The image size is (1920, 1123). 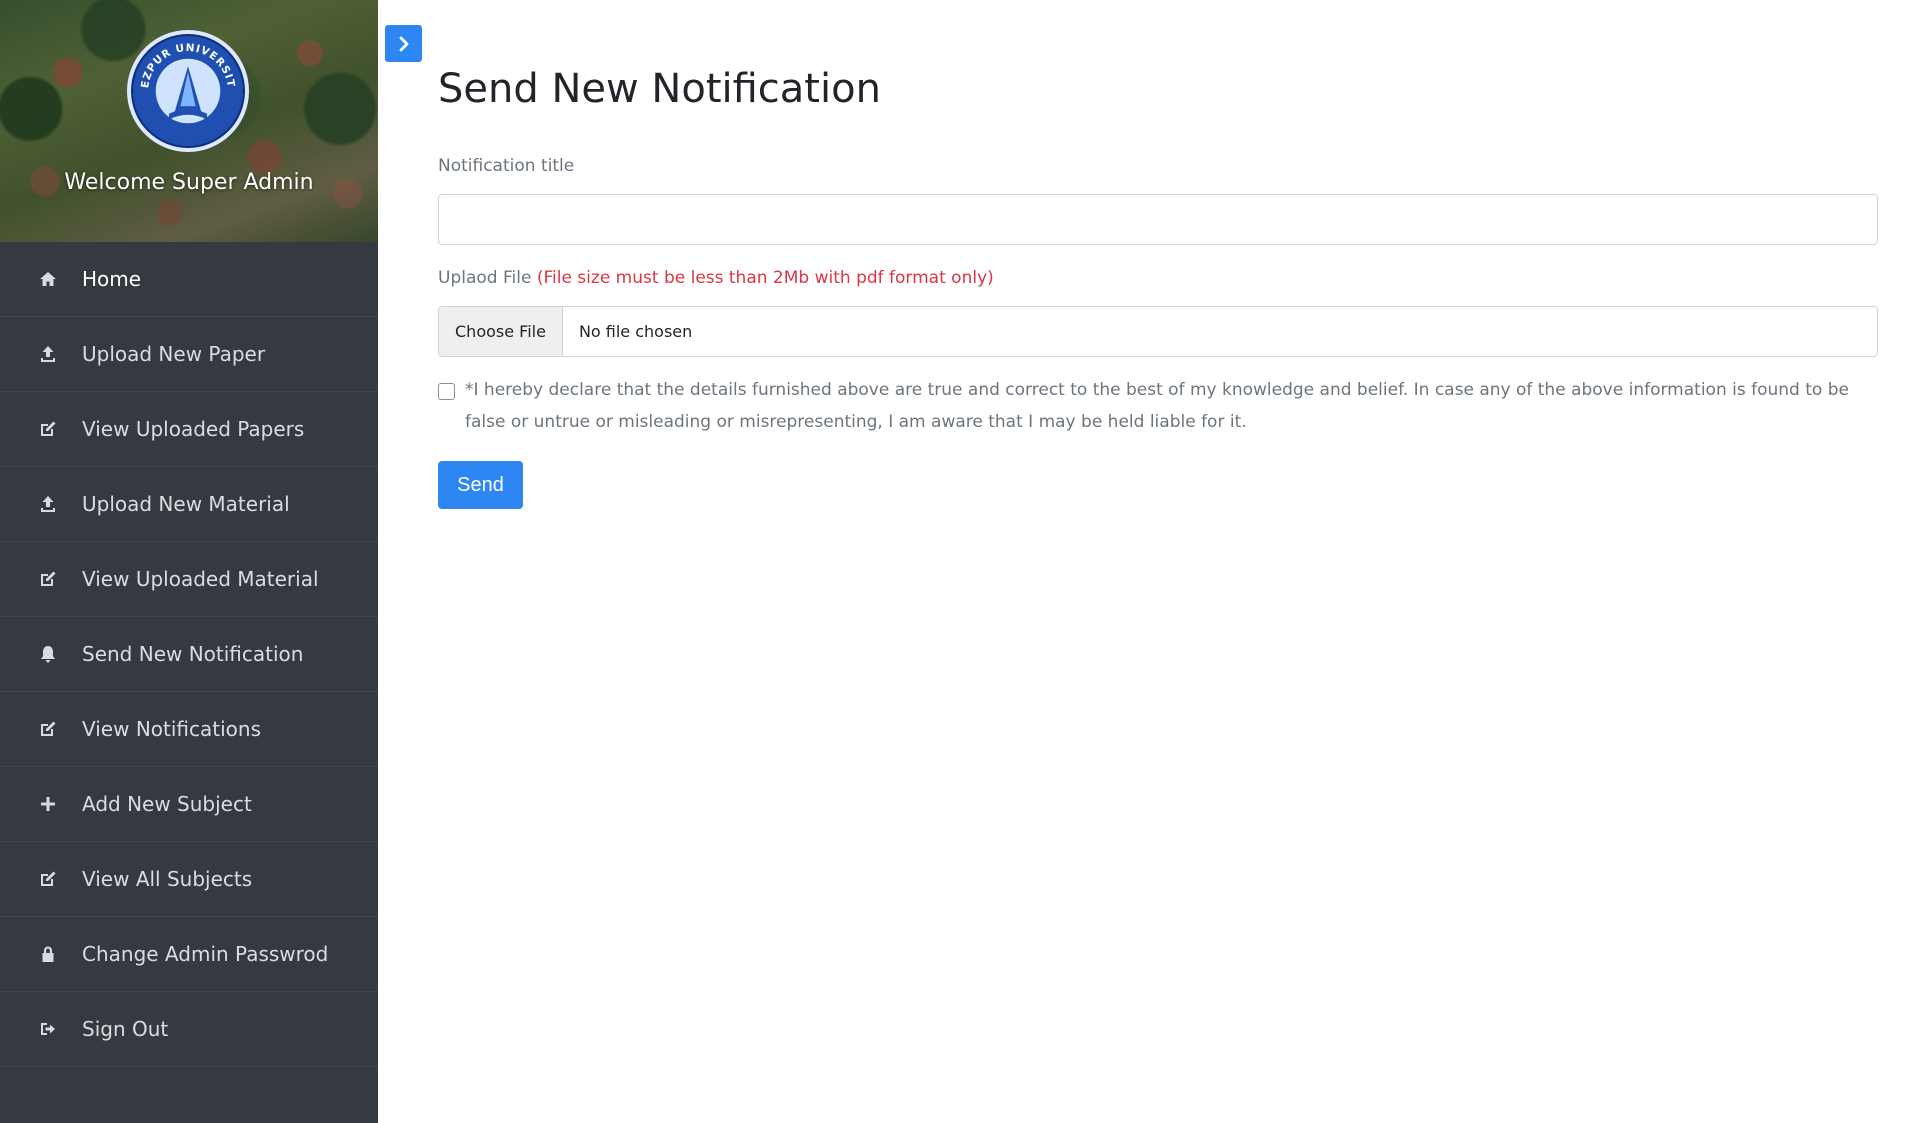 What do you see at coordinates (174, 354) in the screenshot?
I see `sidebar-item-label: Upload New Paper` at bounding box center [174, 354].